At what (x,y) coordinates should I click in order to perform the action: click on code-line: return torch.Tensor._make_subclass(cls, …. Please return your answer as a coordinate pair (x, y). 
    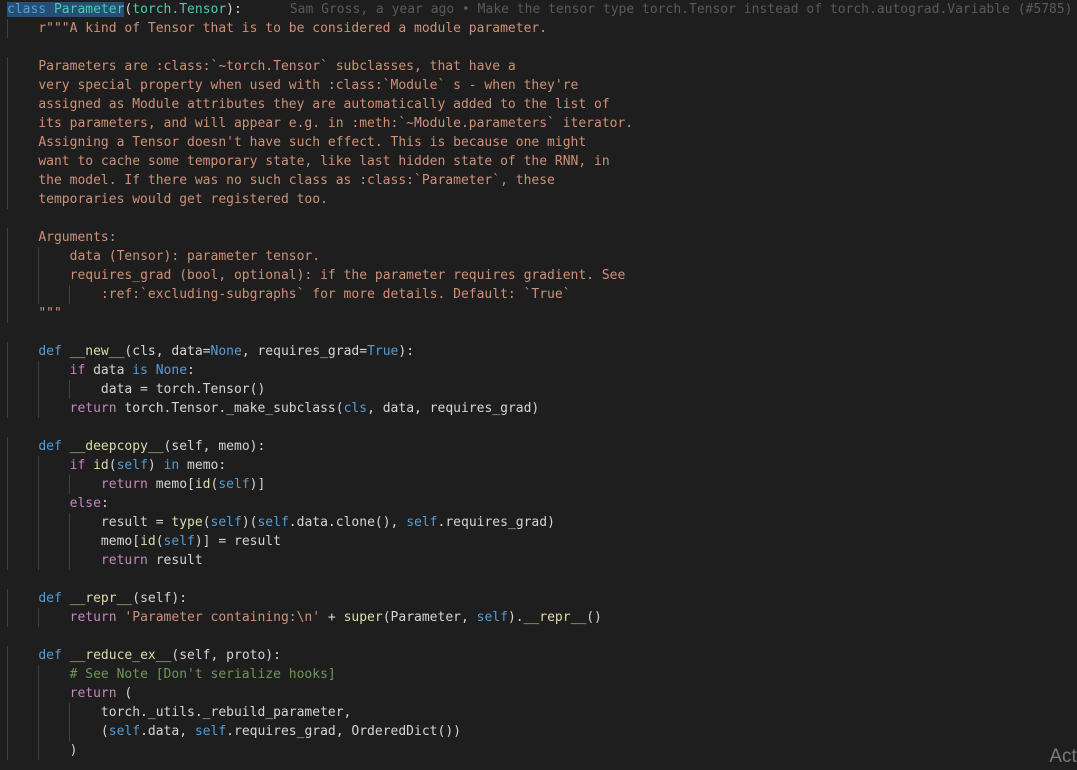
    Looking at the image, I should click on (542, 408).